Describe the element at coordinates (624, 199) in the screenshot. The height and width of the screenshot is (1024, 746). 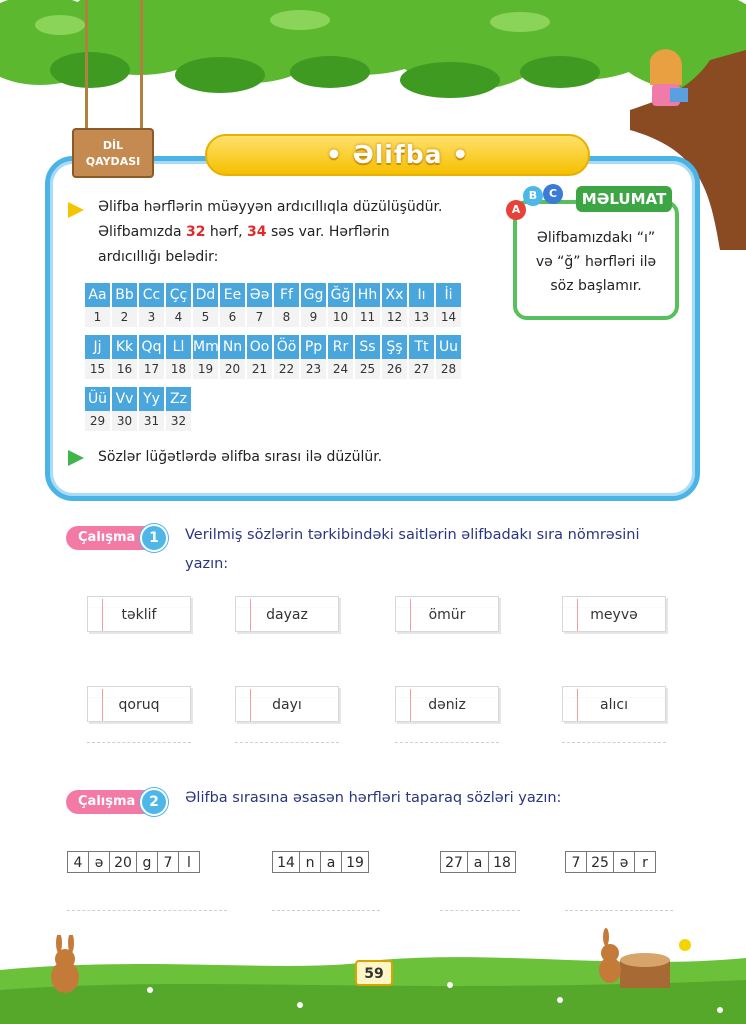
I see `info-tag: MƏLUMAT` at that location.